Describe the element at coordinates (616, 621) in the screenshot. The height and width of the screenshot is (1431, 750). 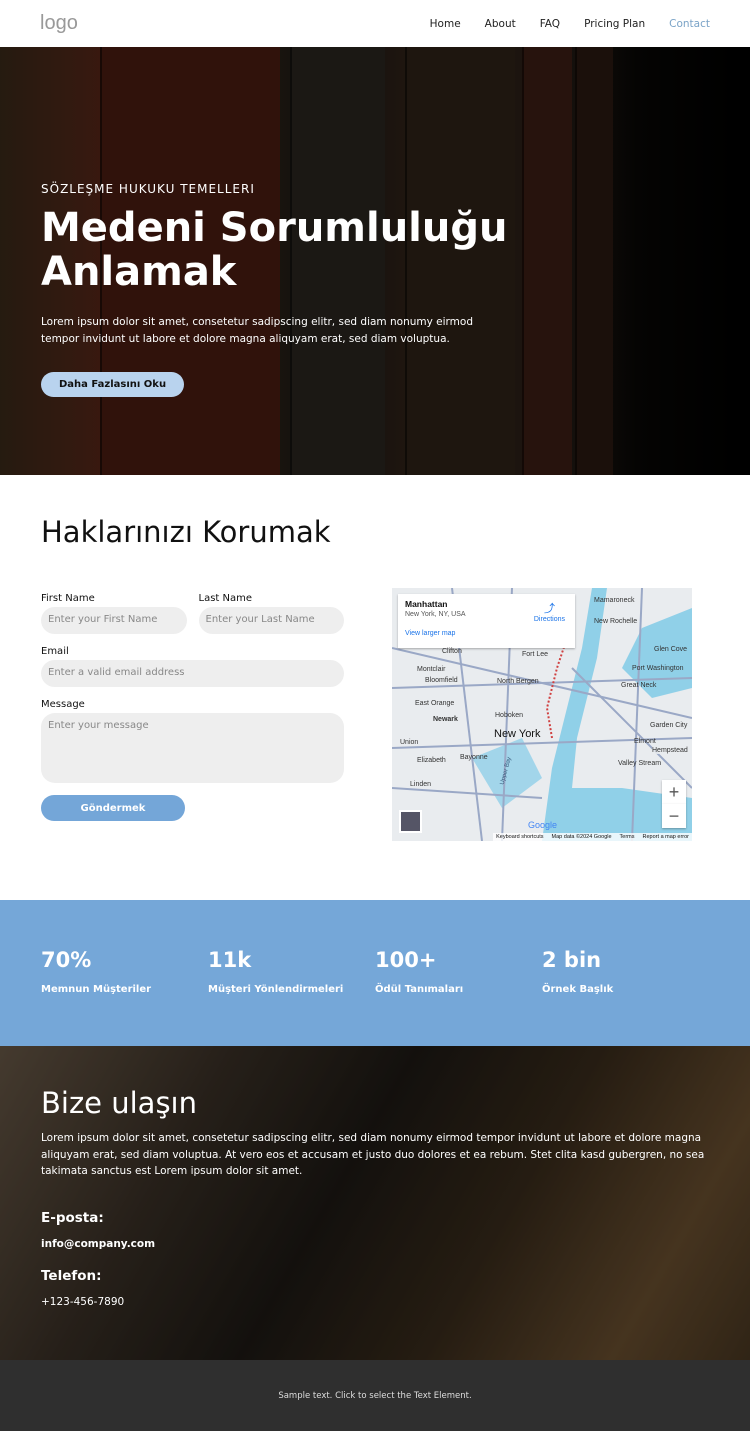
I see `map-label: New Rochelle` at that location.